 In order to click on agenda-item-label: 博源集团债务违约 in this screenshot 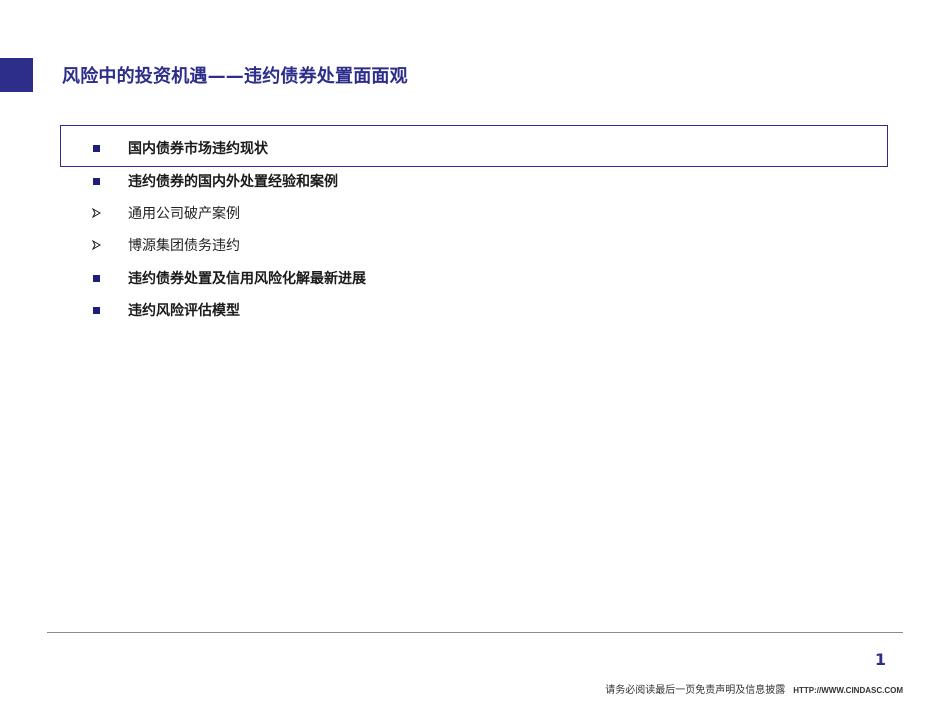, I will do `click(184, 246)`.